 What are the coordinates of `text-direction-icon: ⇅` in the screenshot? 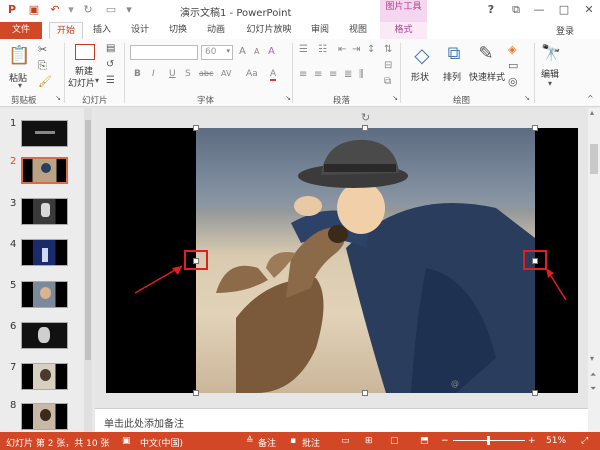 It's located at (388, 49).